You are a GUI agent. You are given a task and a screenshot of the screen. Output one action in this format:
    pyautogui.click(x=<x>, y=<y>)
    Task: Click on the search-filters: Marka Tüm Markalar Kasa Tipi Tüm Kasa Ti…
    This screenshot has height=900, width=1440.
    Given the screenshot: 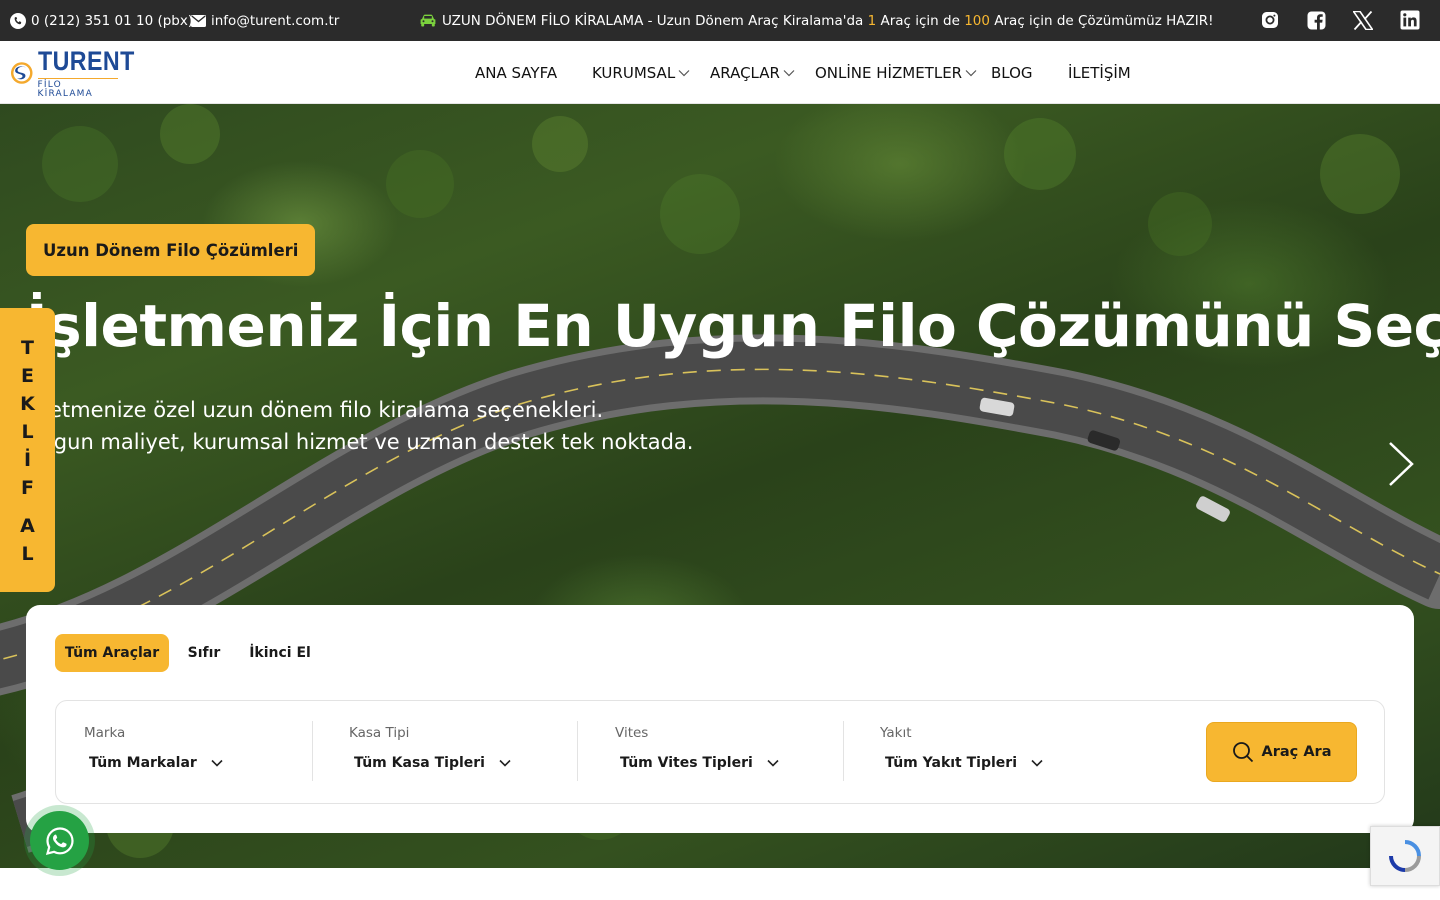 What is the action you would take?
    pyautogui.click(x=720, y=752)
    